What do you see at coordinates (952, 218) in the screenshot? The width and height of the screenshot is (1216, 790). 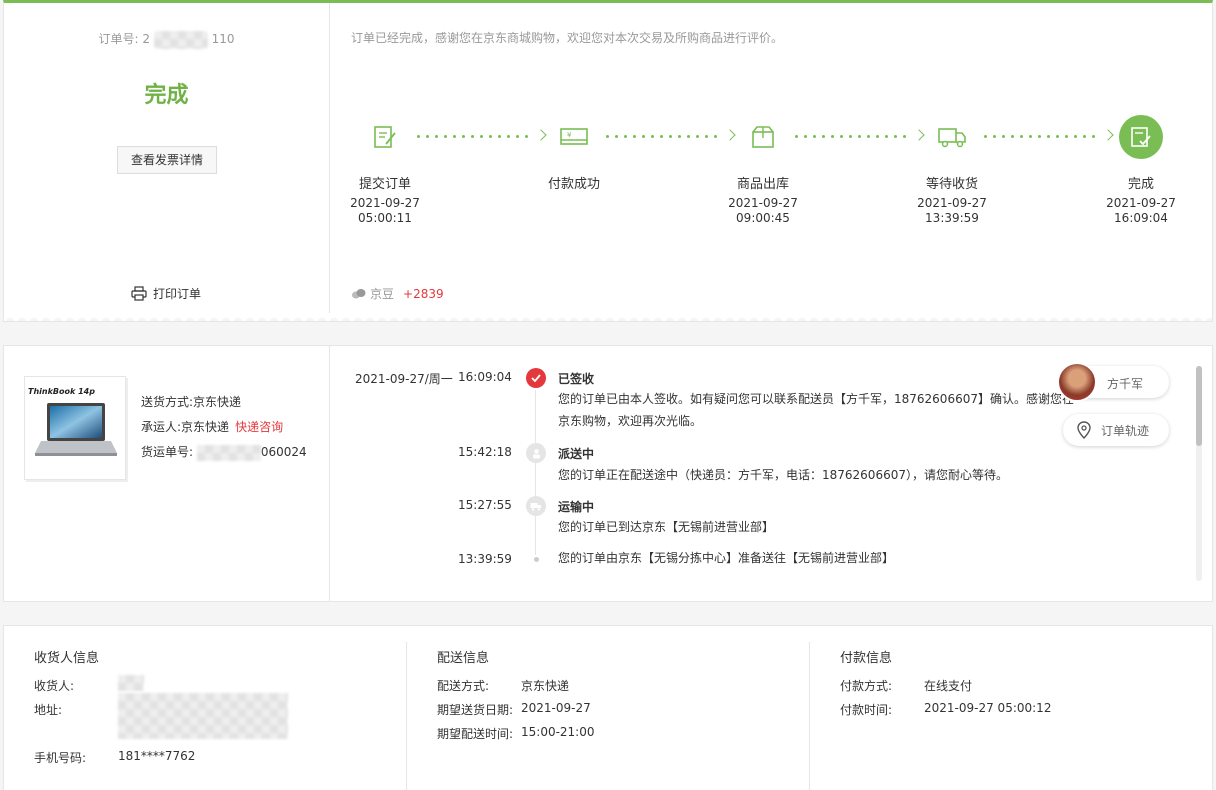 I see `step-time: 13:39:59` at bounding box center [952, 218].